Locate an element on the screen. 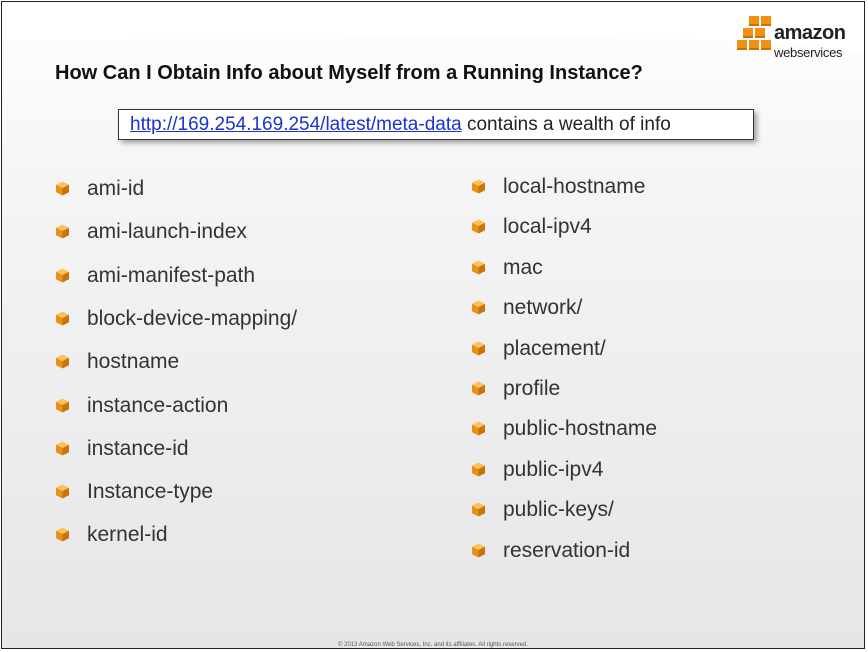 Image resolution: width=868 pixels, height=652 pixels. list-item-label: instance-action is located at coordinates (158, 405).